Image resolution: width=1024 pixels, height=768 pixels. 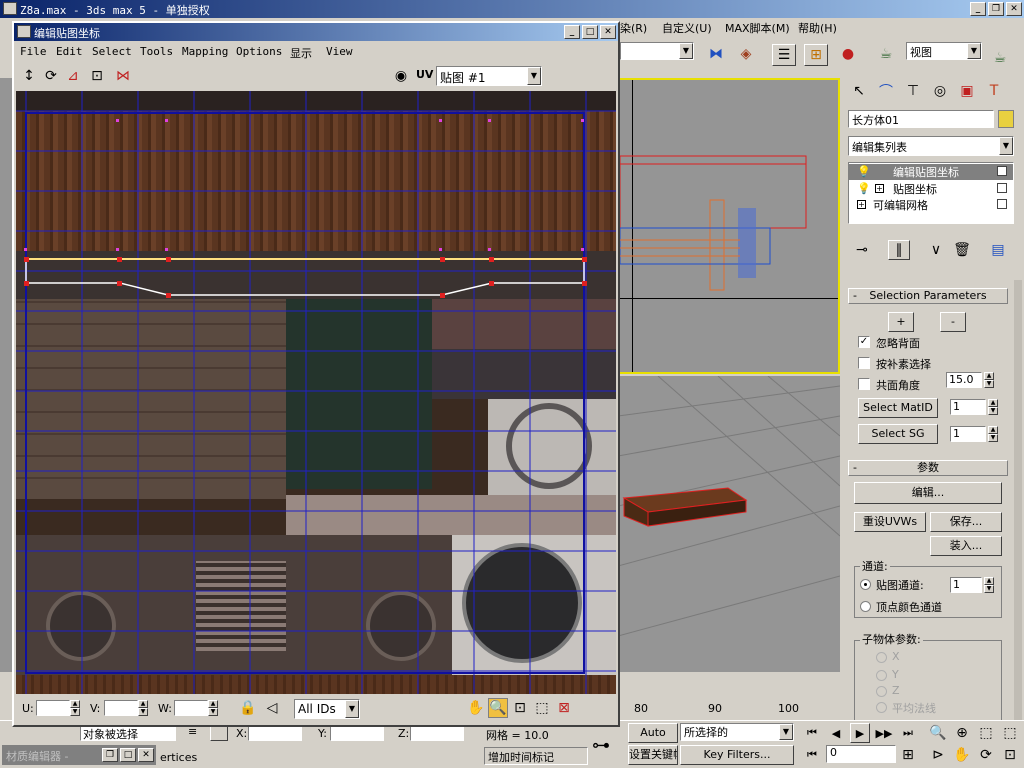 I want to click on show-end-result-icon: ∥, so click(x=899, y=250).